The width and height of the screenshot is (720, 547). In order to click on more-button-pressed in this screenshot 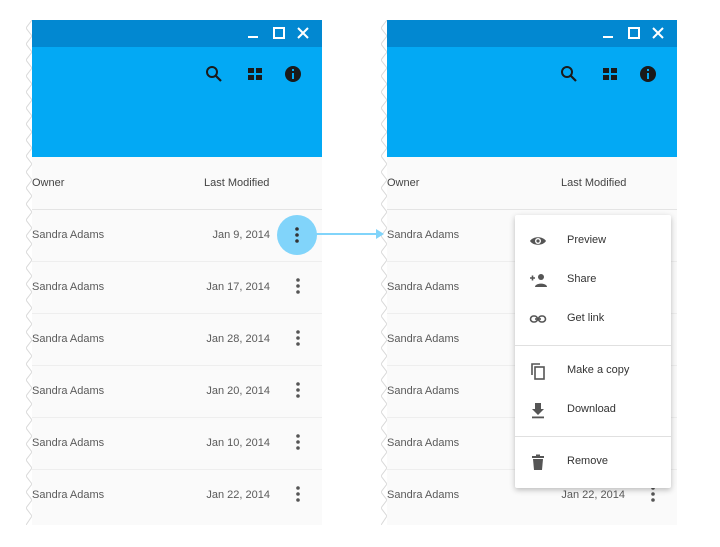, I will do `click(297, 235)`.